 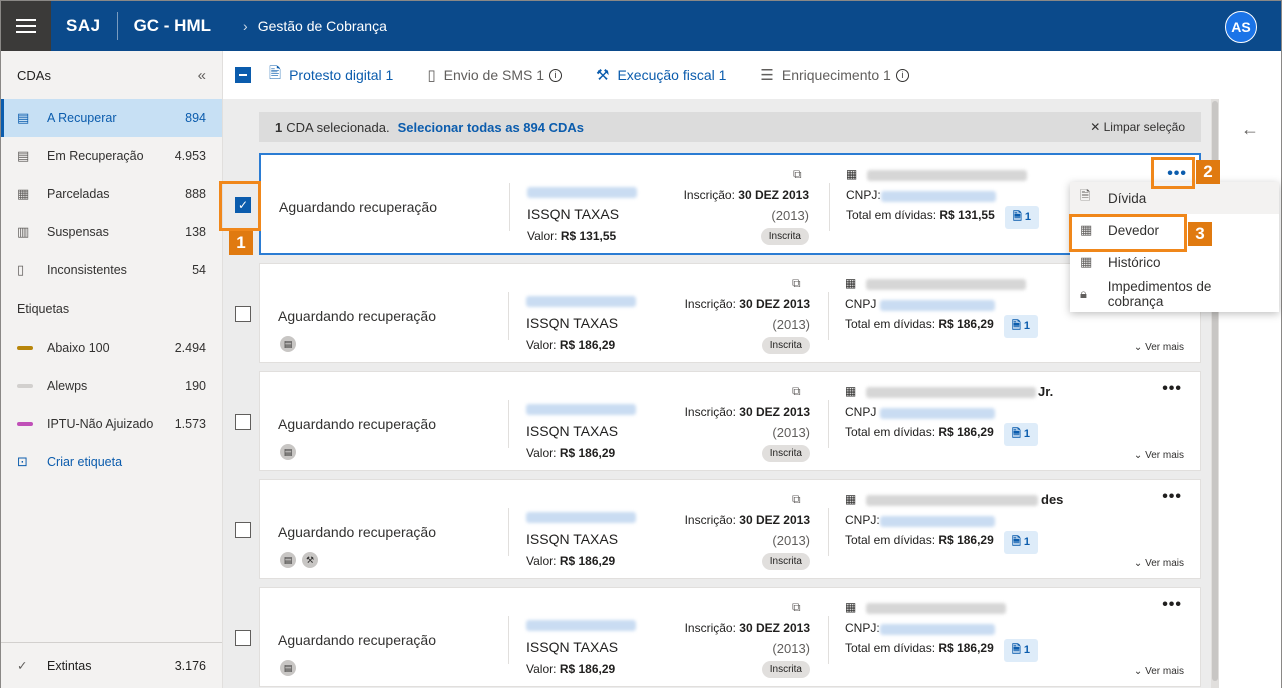 I want to click on gavel-icon: ⚒, so click(x=603, y=75).